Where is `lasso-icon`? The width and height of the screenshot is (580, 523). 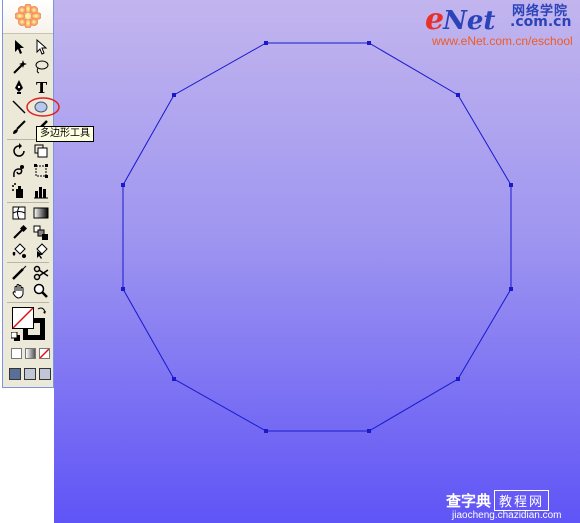 lasso-icon is located at coordinates (42, 67).